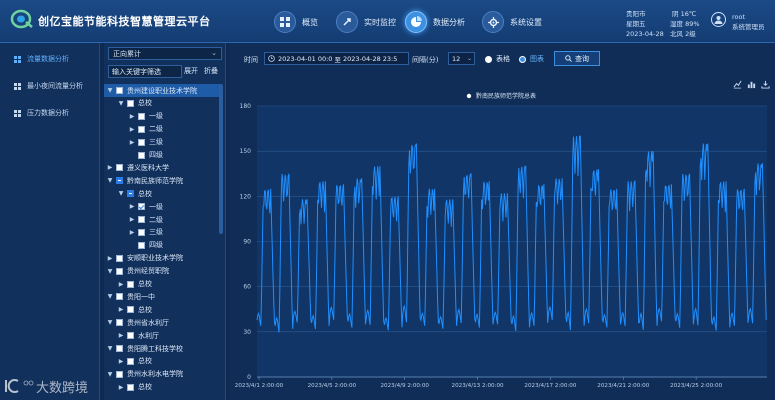 The width and height of the screenshot is (775, 400). Describe the element at coordinates (162, 90) in the screenshot. I see `tree-node: ▼ 贵州建设职业技术学院` at that location.